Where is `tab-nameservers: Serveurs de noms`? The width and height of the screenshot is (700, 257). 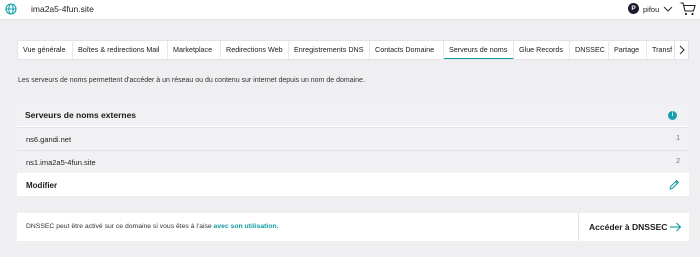
tab-nameservers: Serveurs de noms is located at coordinates (479, 50).